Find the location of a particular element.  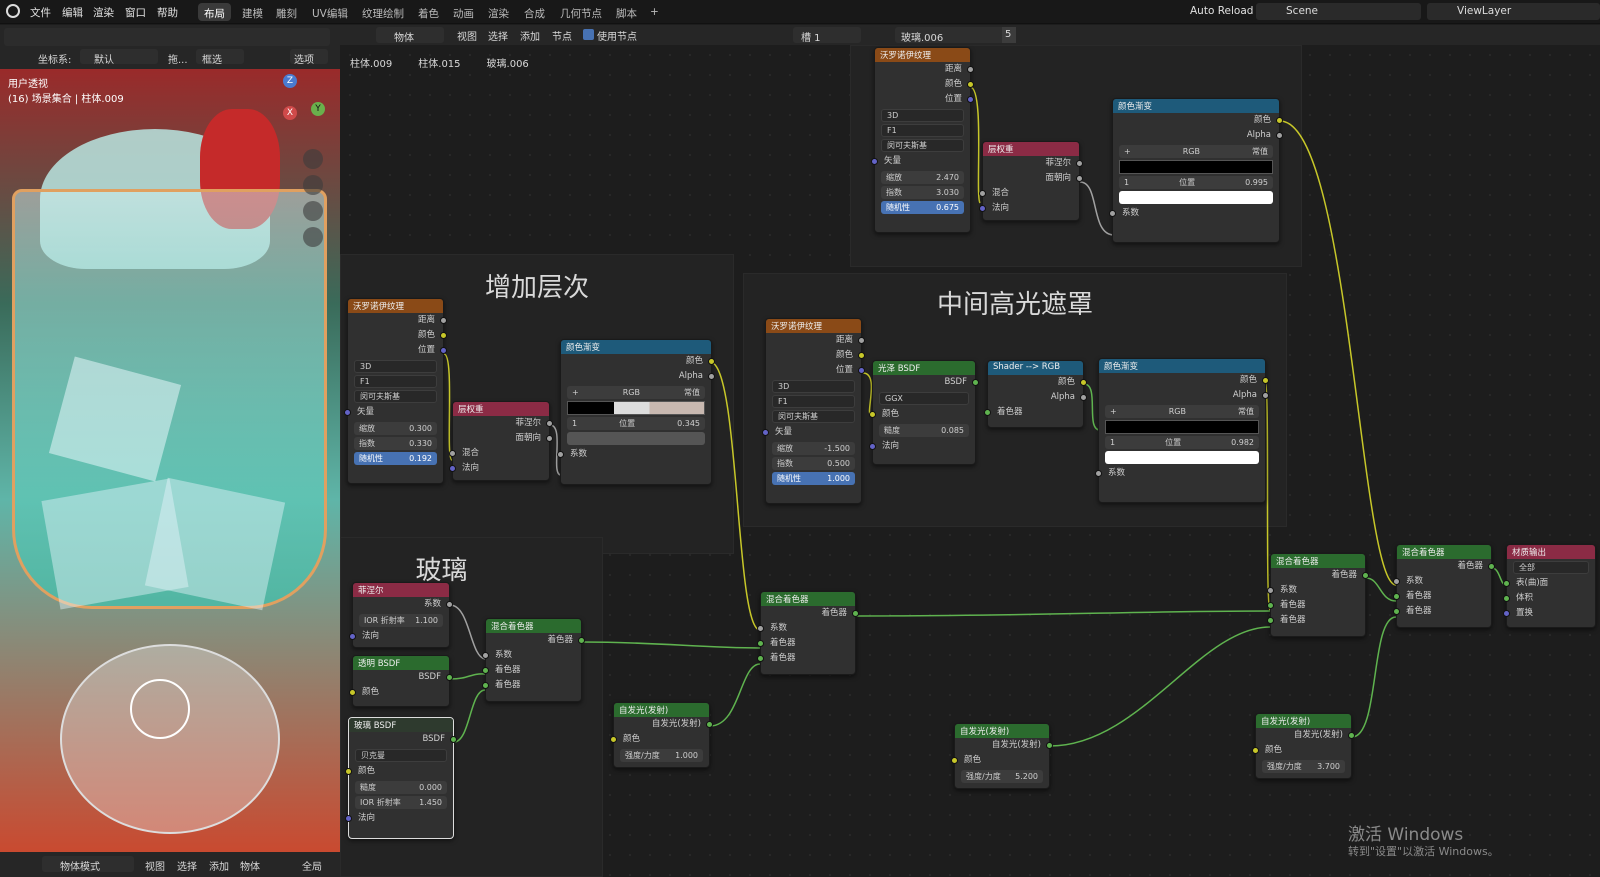

randomness-field: 随机性 1.000 is located at coordinates (813, 478).